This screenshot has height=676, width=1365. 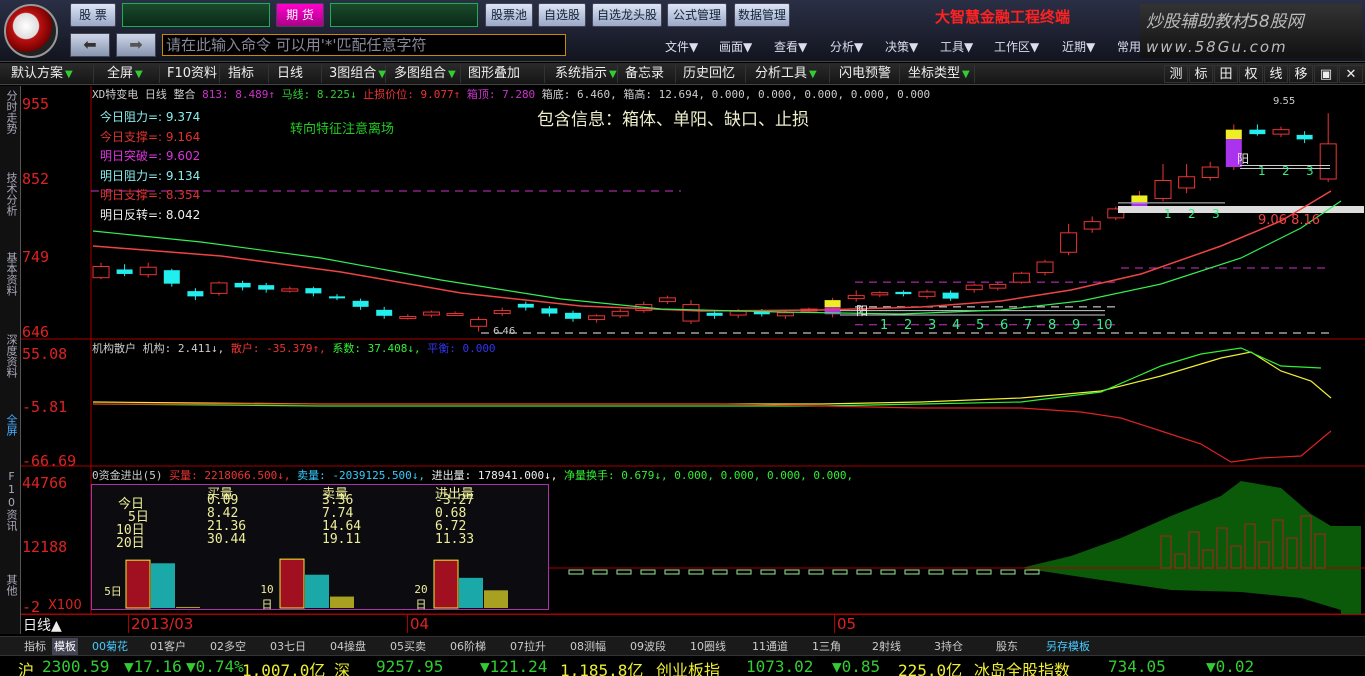 What do you see at coordinates (1068, 646) in the screenshot?
I see `indicator-tab: 另存模板` at bounding box center [1068, 646].